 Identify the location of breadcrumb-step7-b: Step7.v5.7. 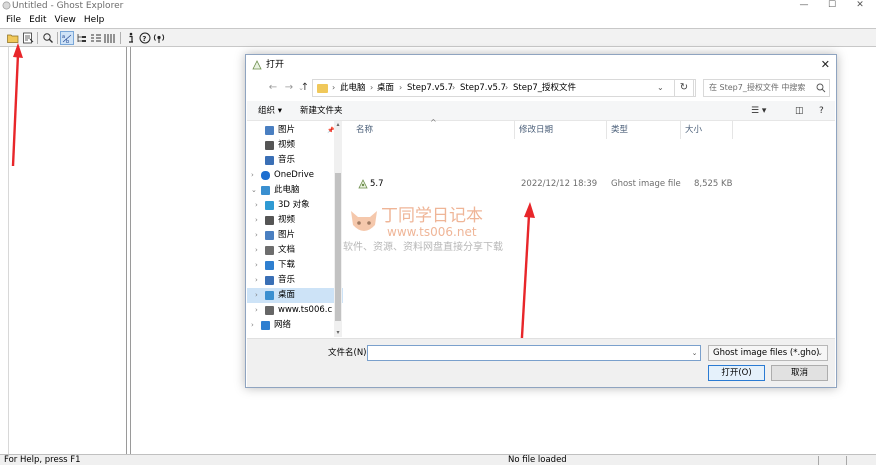
(483, 88).